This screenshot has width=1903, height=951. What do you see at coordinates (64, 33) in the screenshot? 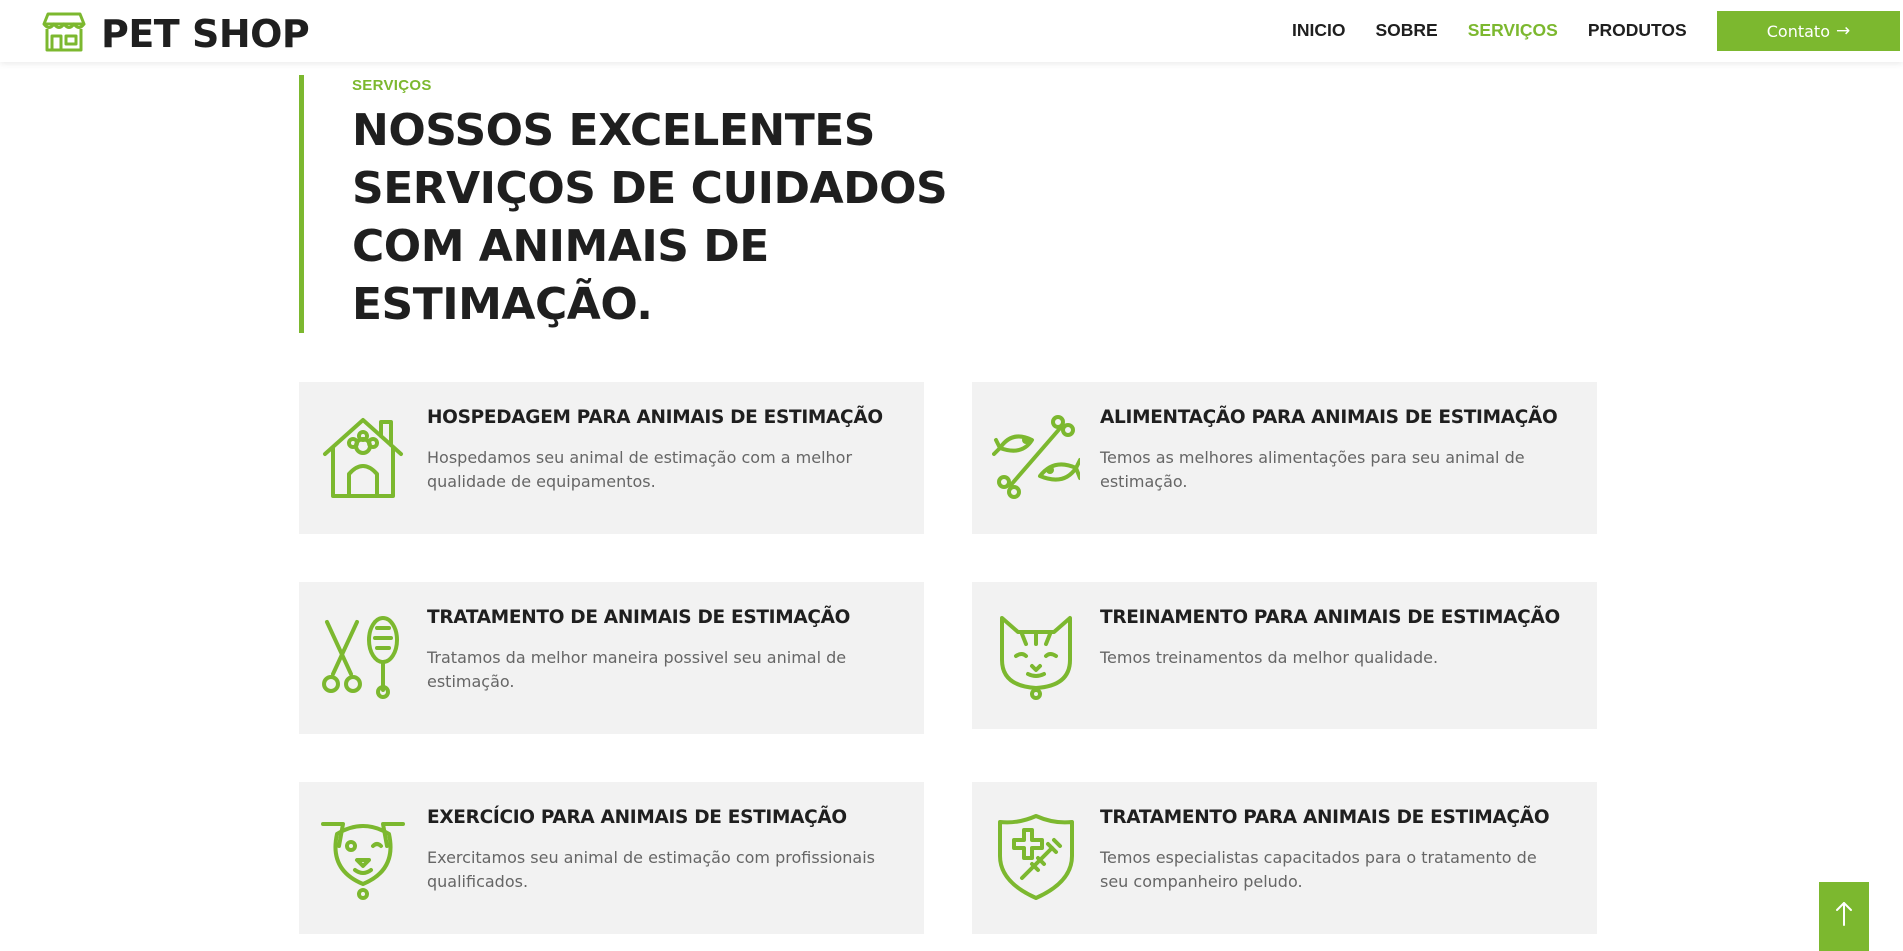
I see `storefront-icon` at bounding box center [64, 33].